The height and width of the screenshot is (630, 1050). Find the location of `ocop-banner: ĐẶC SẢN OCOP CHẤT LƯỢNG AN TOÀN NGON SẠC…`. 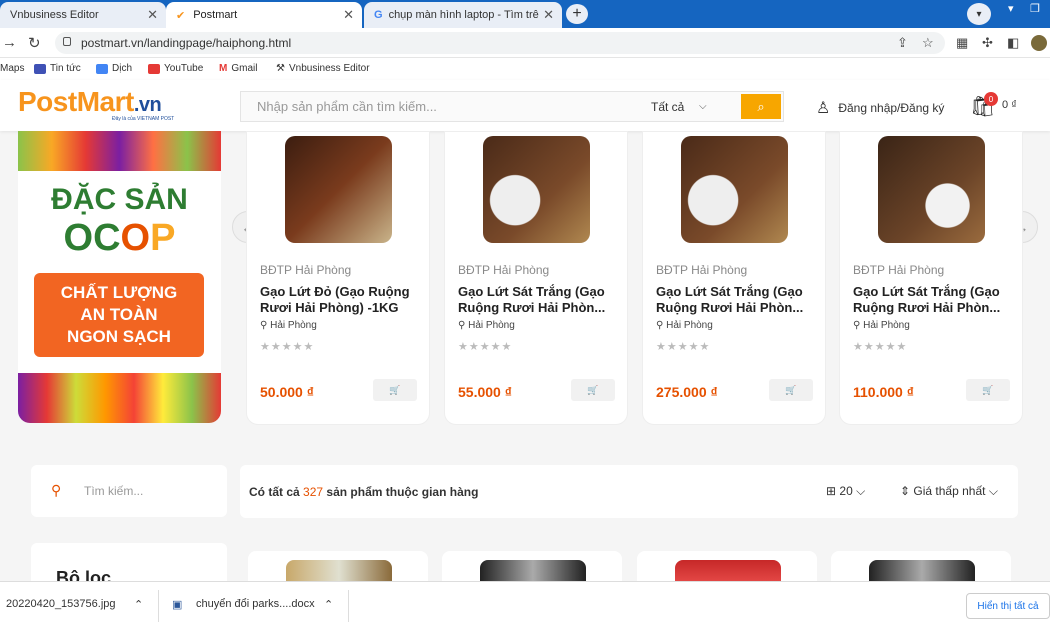

ocop-banner: ĐẶC SẢN OCOP CHẤT LƯỢNG AN TOÀN NGON SẠC… is located at coordinates (119, 277).